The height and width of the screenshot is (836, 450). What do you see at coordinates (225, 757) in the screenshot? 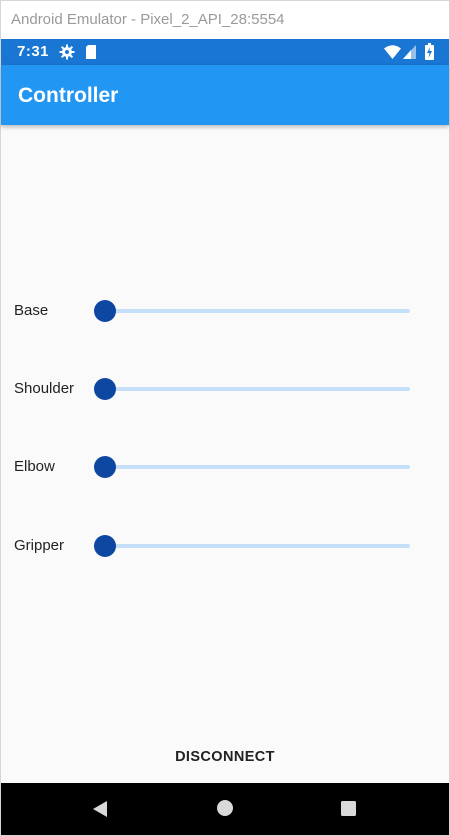
I see `disconnect-button: DISCONNECT` at bounding box center [225, 757].